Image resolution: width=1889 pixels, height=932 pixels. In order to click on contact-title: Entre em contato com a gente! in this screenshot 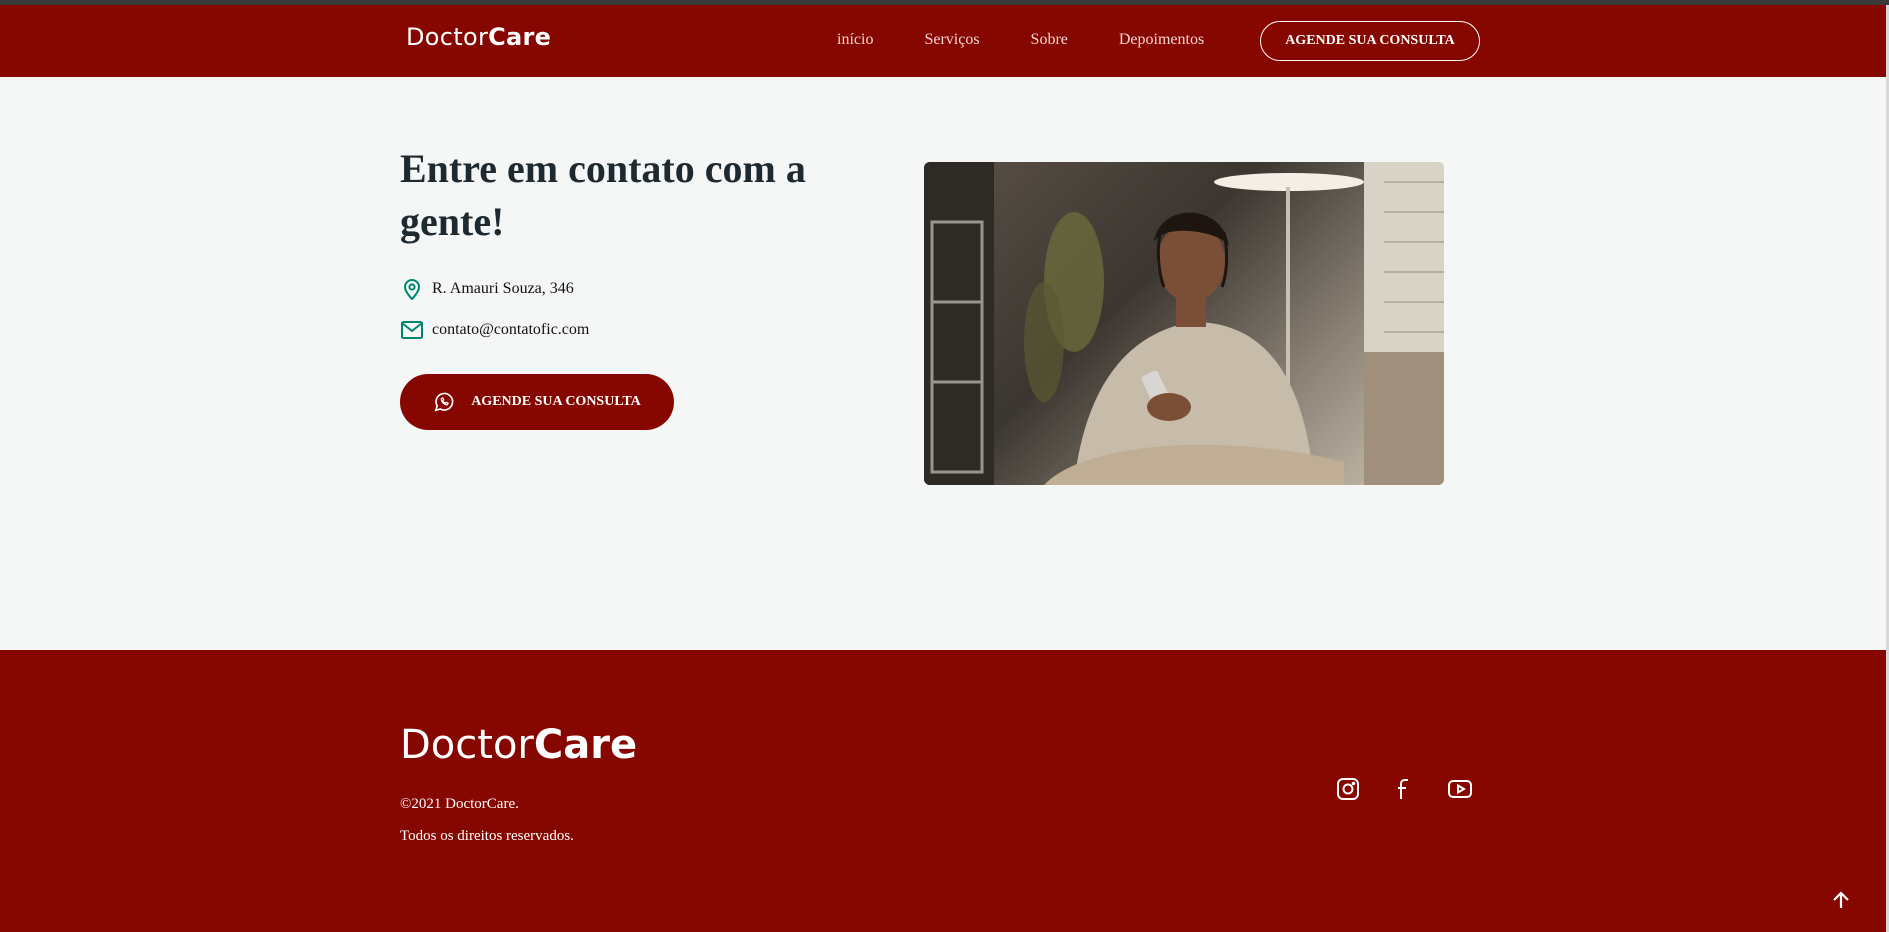, I will do `click(603, 195)`.